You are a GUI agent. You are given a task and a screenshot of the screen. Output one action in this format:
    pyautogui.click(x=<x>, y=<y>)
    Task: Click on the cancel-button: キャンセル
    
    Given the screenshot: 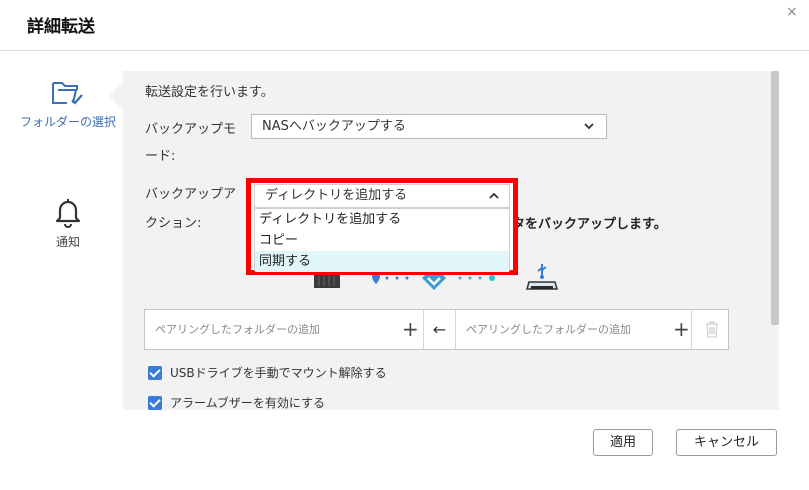 What is the action you would take?
    pyautogui.click(x=726, y=442)
    